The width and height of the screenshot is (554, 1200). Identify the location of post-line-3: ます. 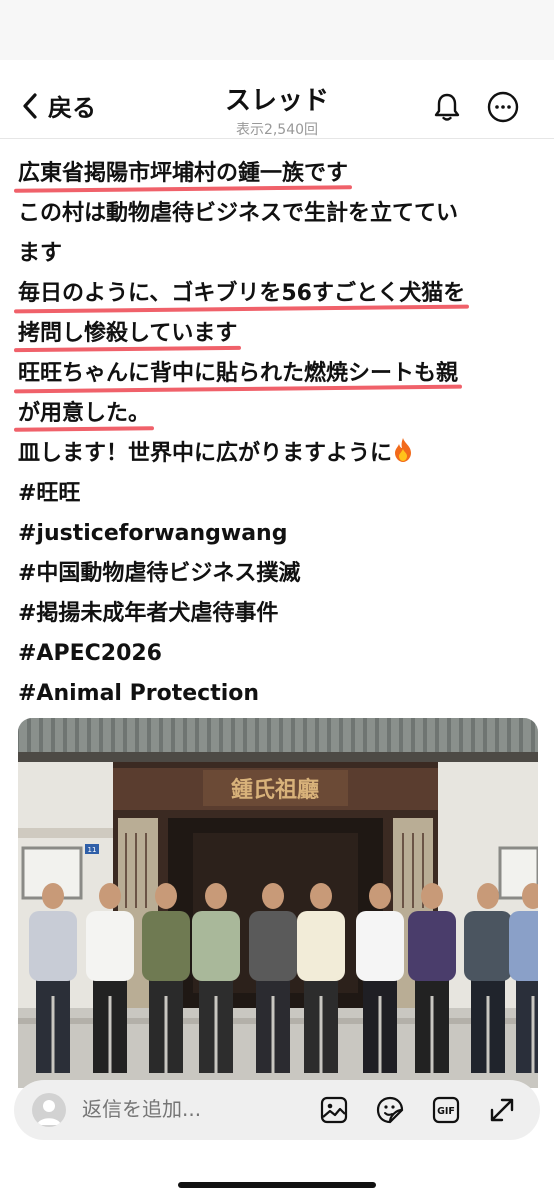
(40, 253).